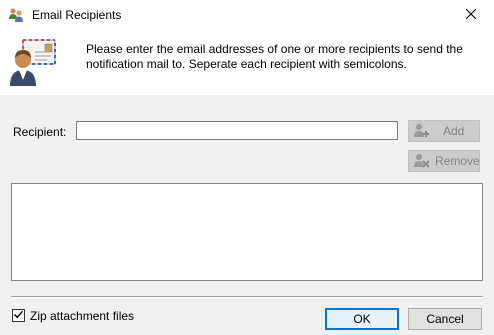  I want to click on close-icon, so click(471, 15).